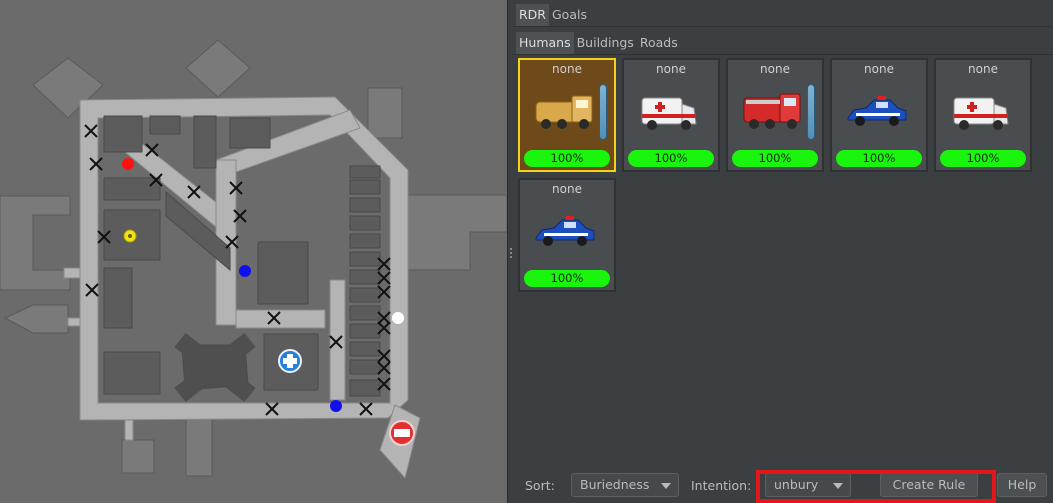  Describe the element at coordinates (128, 164) in the screenshot. I see `agent-marker-red` at that location.